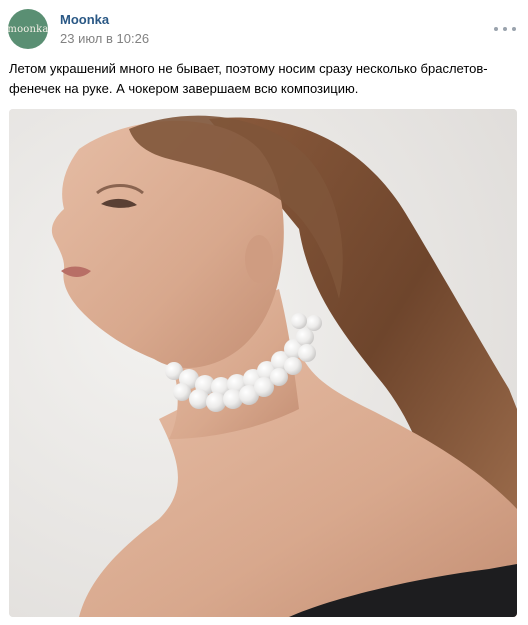 The width and height of the screenshot is (528, 625). Describe the element at coordinates (505, 29) in the screenshot. I see `more-dots-icon` at that location.